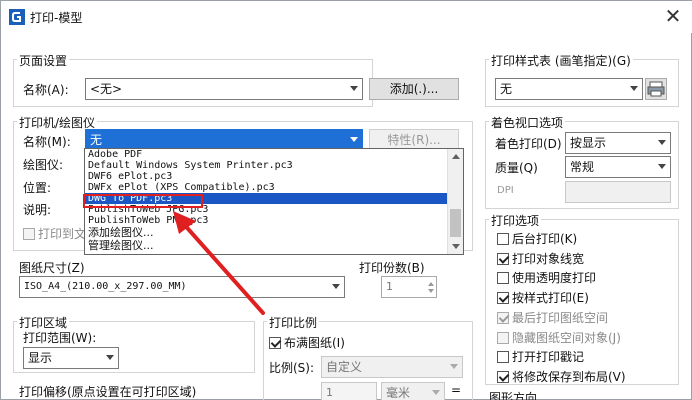  I want to click on quality-select: 常规, so click(618, 167).